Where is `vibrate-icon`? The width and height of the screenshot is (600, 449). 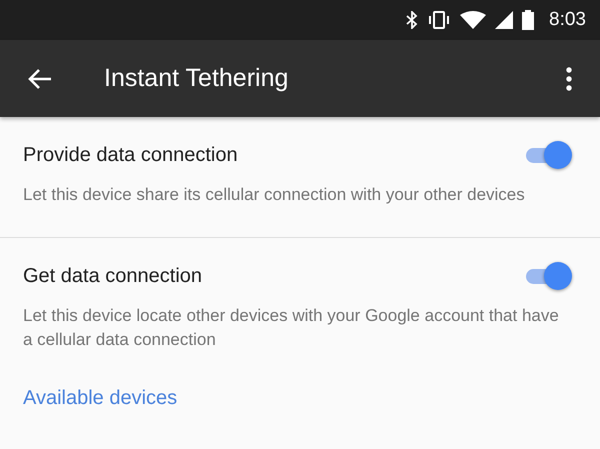
vibrate-icon is located at coordinates (439, 20).